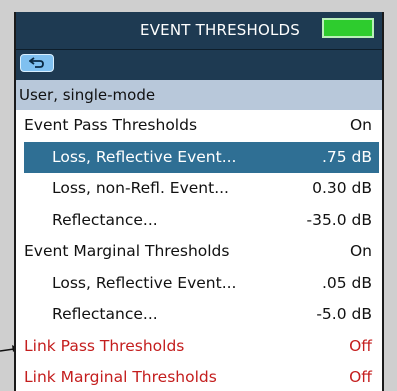  I want to click on row-event-pass-thresholds: Event Pass Thresholds On, so click(199, 126).